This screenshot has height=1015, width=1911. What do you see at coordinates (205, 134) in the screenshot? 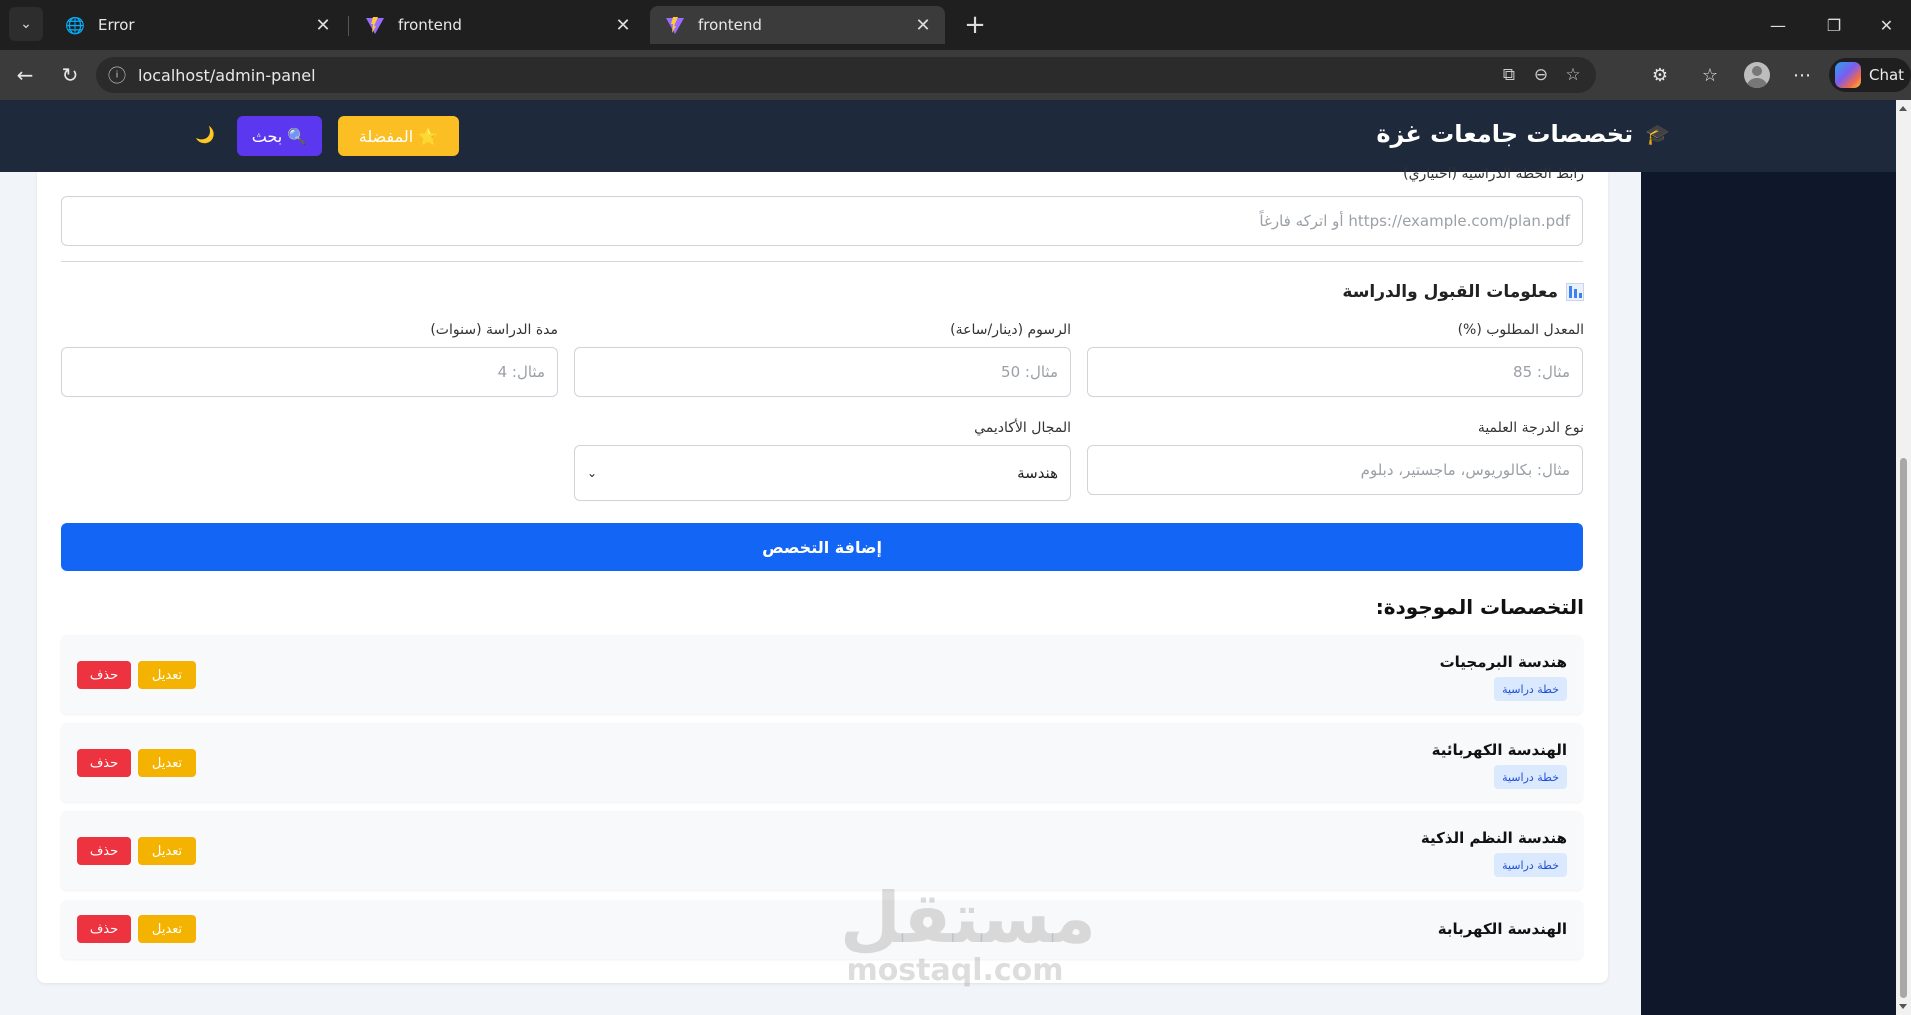
I see `moon-icon: 🌙` at bounding box center [205, 134].